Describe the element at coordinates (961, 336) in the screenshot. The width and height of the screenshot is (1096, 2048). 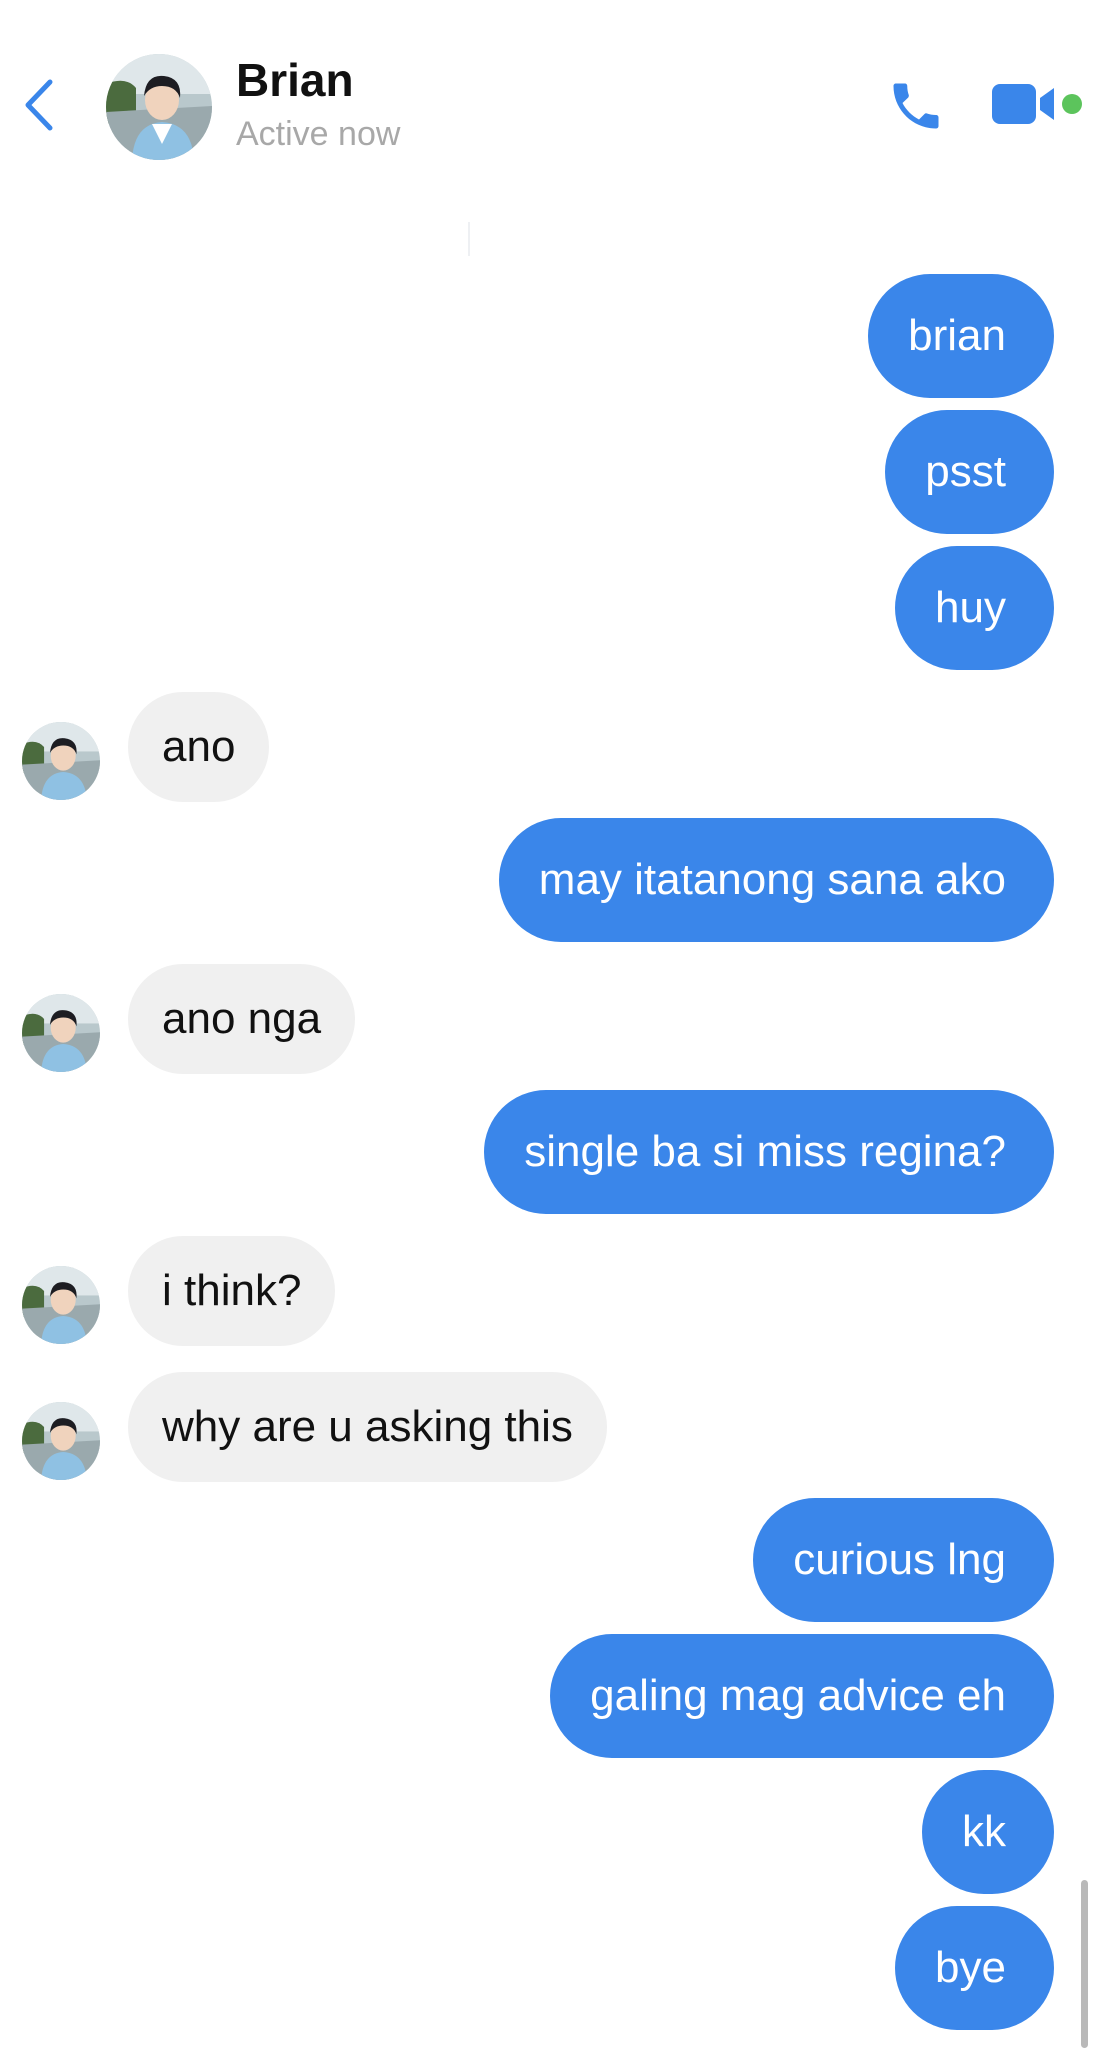
I see `message-outgoing: brian` at that location.